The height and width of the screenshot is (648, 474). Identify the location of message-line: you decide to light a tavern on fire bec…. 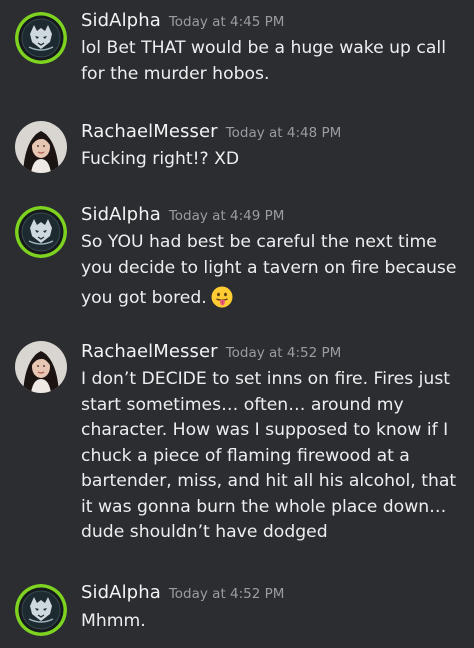
(269, 267).